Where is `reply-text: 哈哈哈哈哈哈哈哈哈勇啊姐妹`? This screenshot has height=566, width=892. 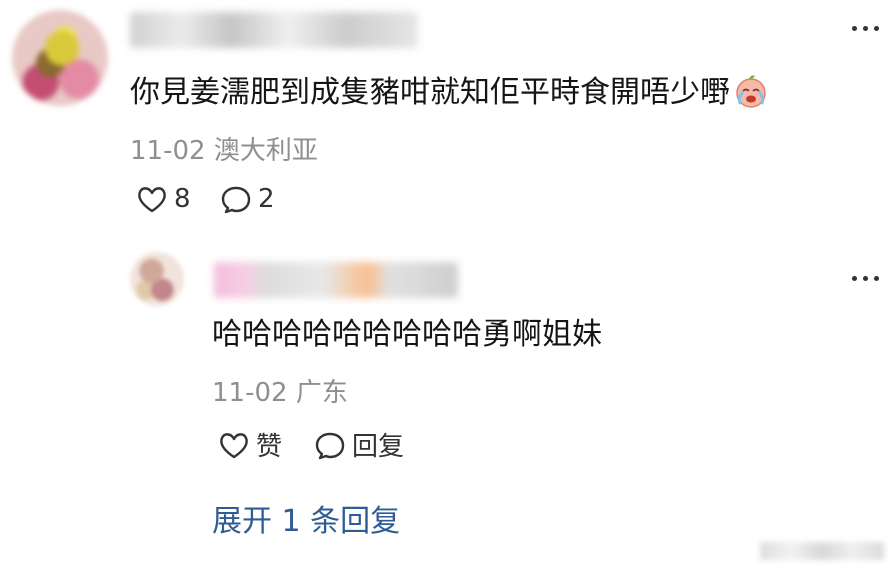 reply-text: 哈哈哈哈哈哈哈哈哈勇啊姐妹 is located at coordinates (407, 334).